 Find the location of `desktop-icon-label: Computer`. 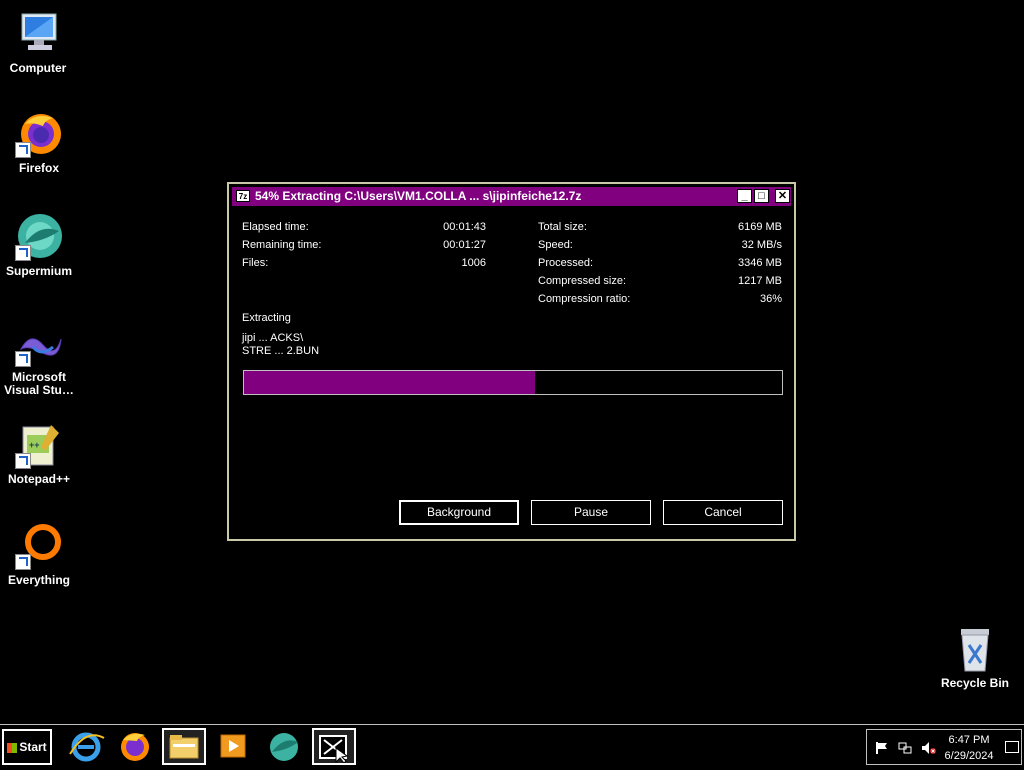

desktop-icon-label: Computer is located at coordinates (38, 68).